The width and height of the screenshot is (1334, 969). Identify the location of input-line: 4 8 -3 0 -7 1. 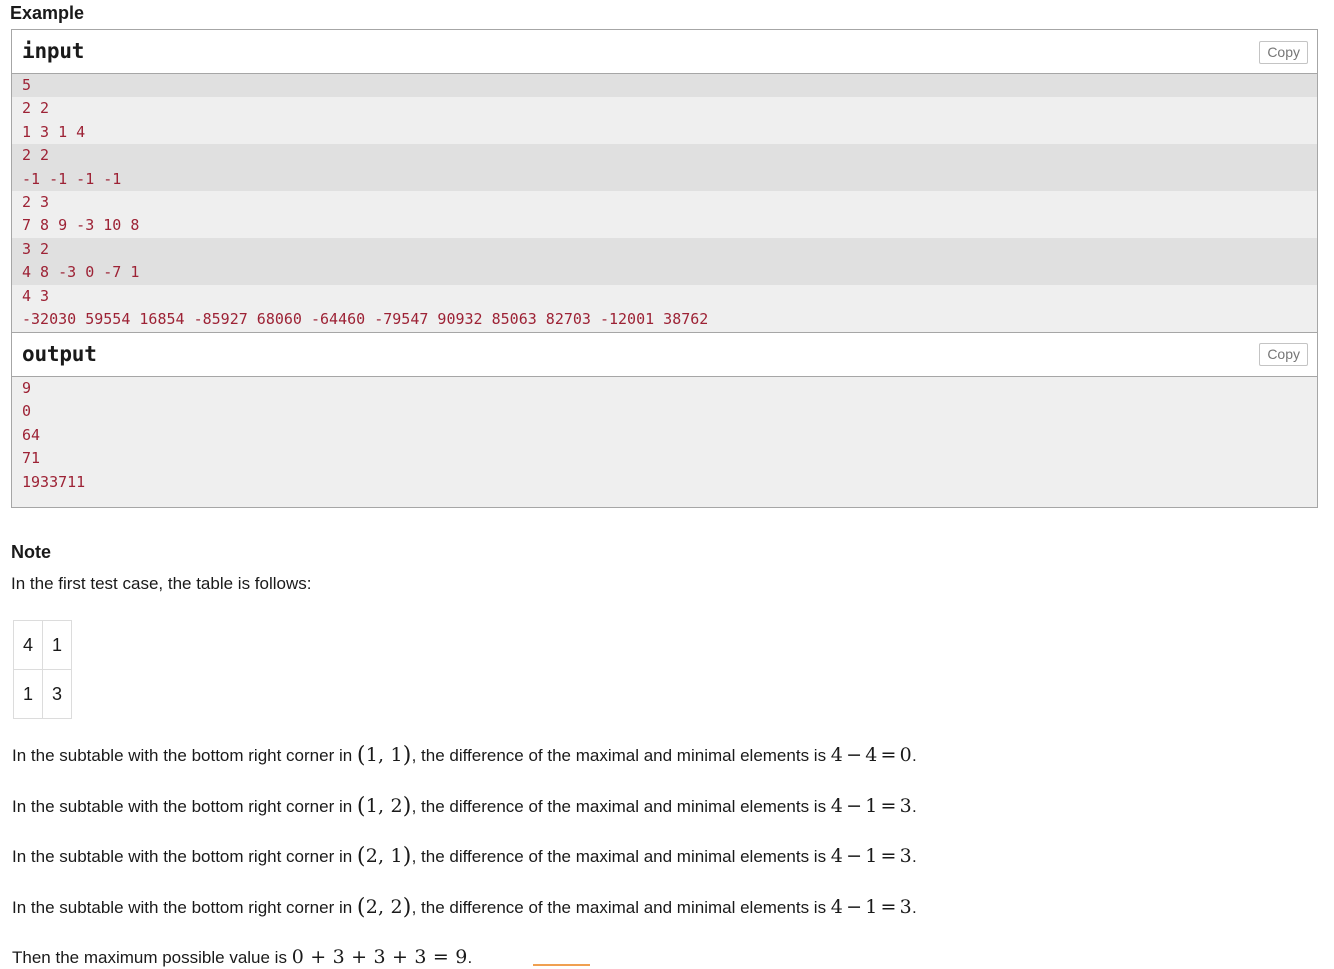
(664, 273).